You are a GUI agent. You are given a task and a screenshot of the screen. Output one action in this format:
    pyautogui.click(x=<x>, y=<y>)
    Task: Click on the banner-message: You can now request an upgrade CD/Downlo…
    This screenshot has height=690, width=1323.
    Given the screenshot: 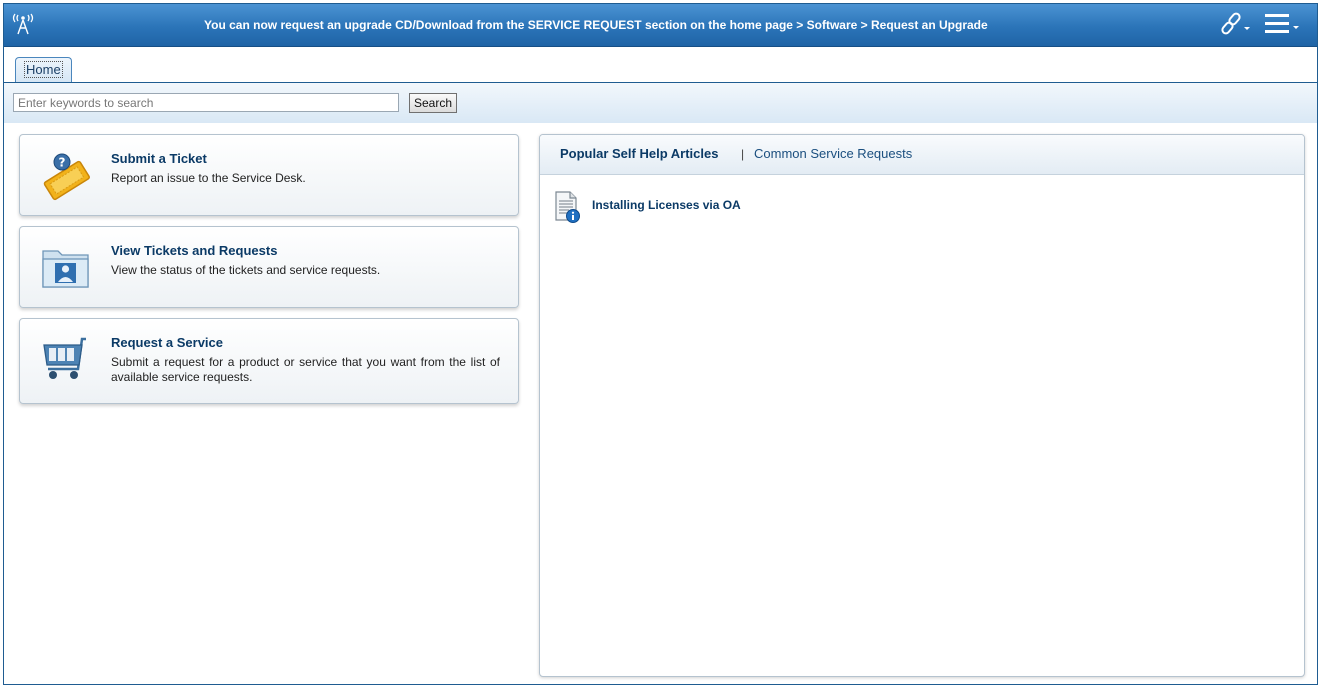 What is the action you would take?
    pyautogui.click(x=596, y=25)
    